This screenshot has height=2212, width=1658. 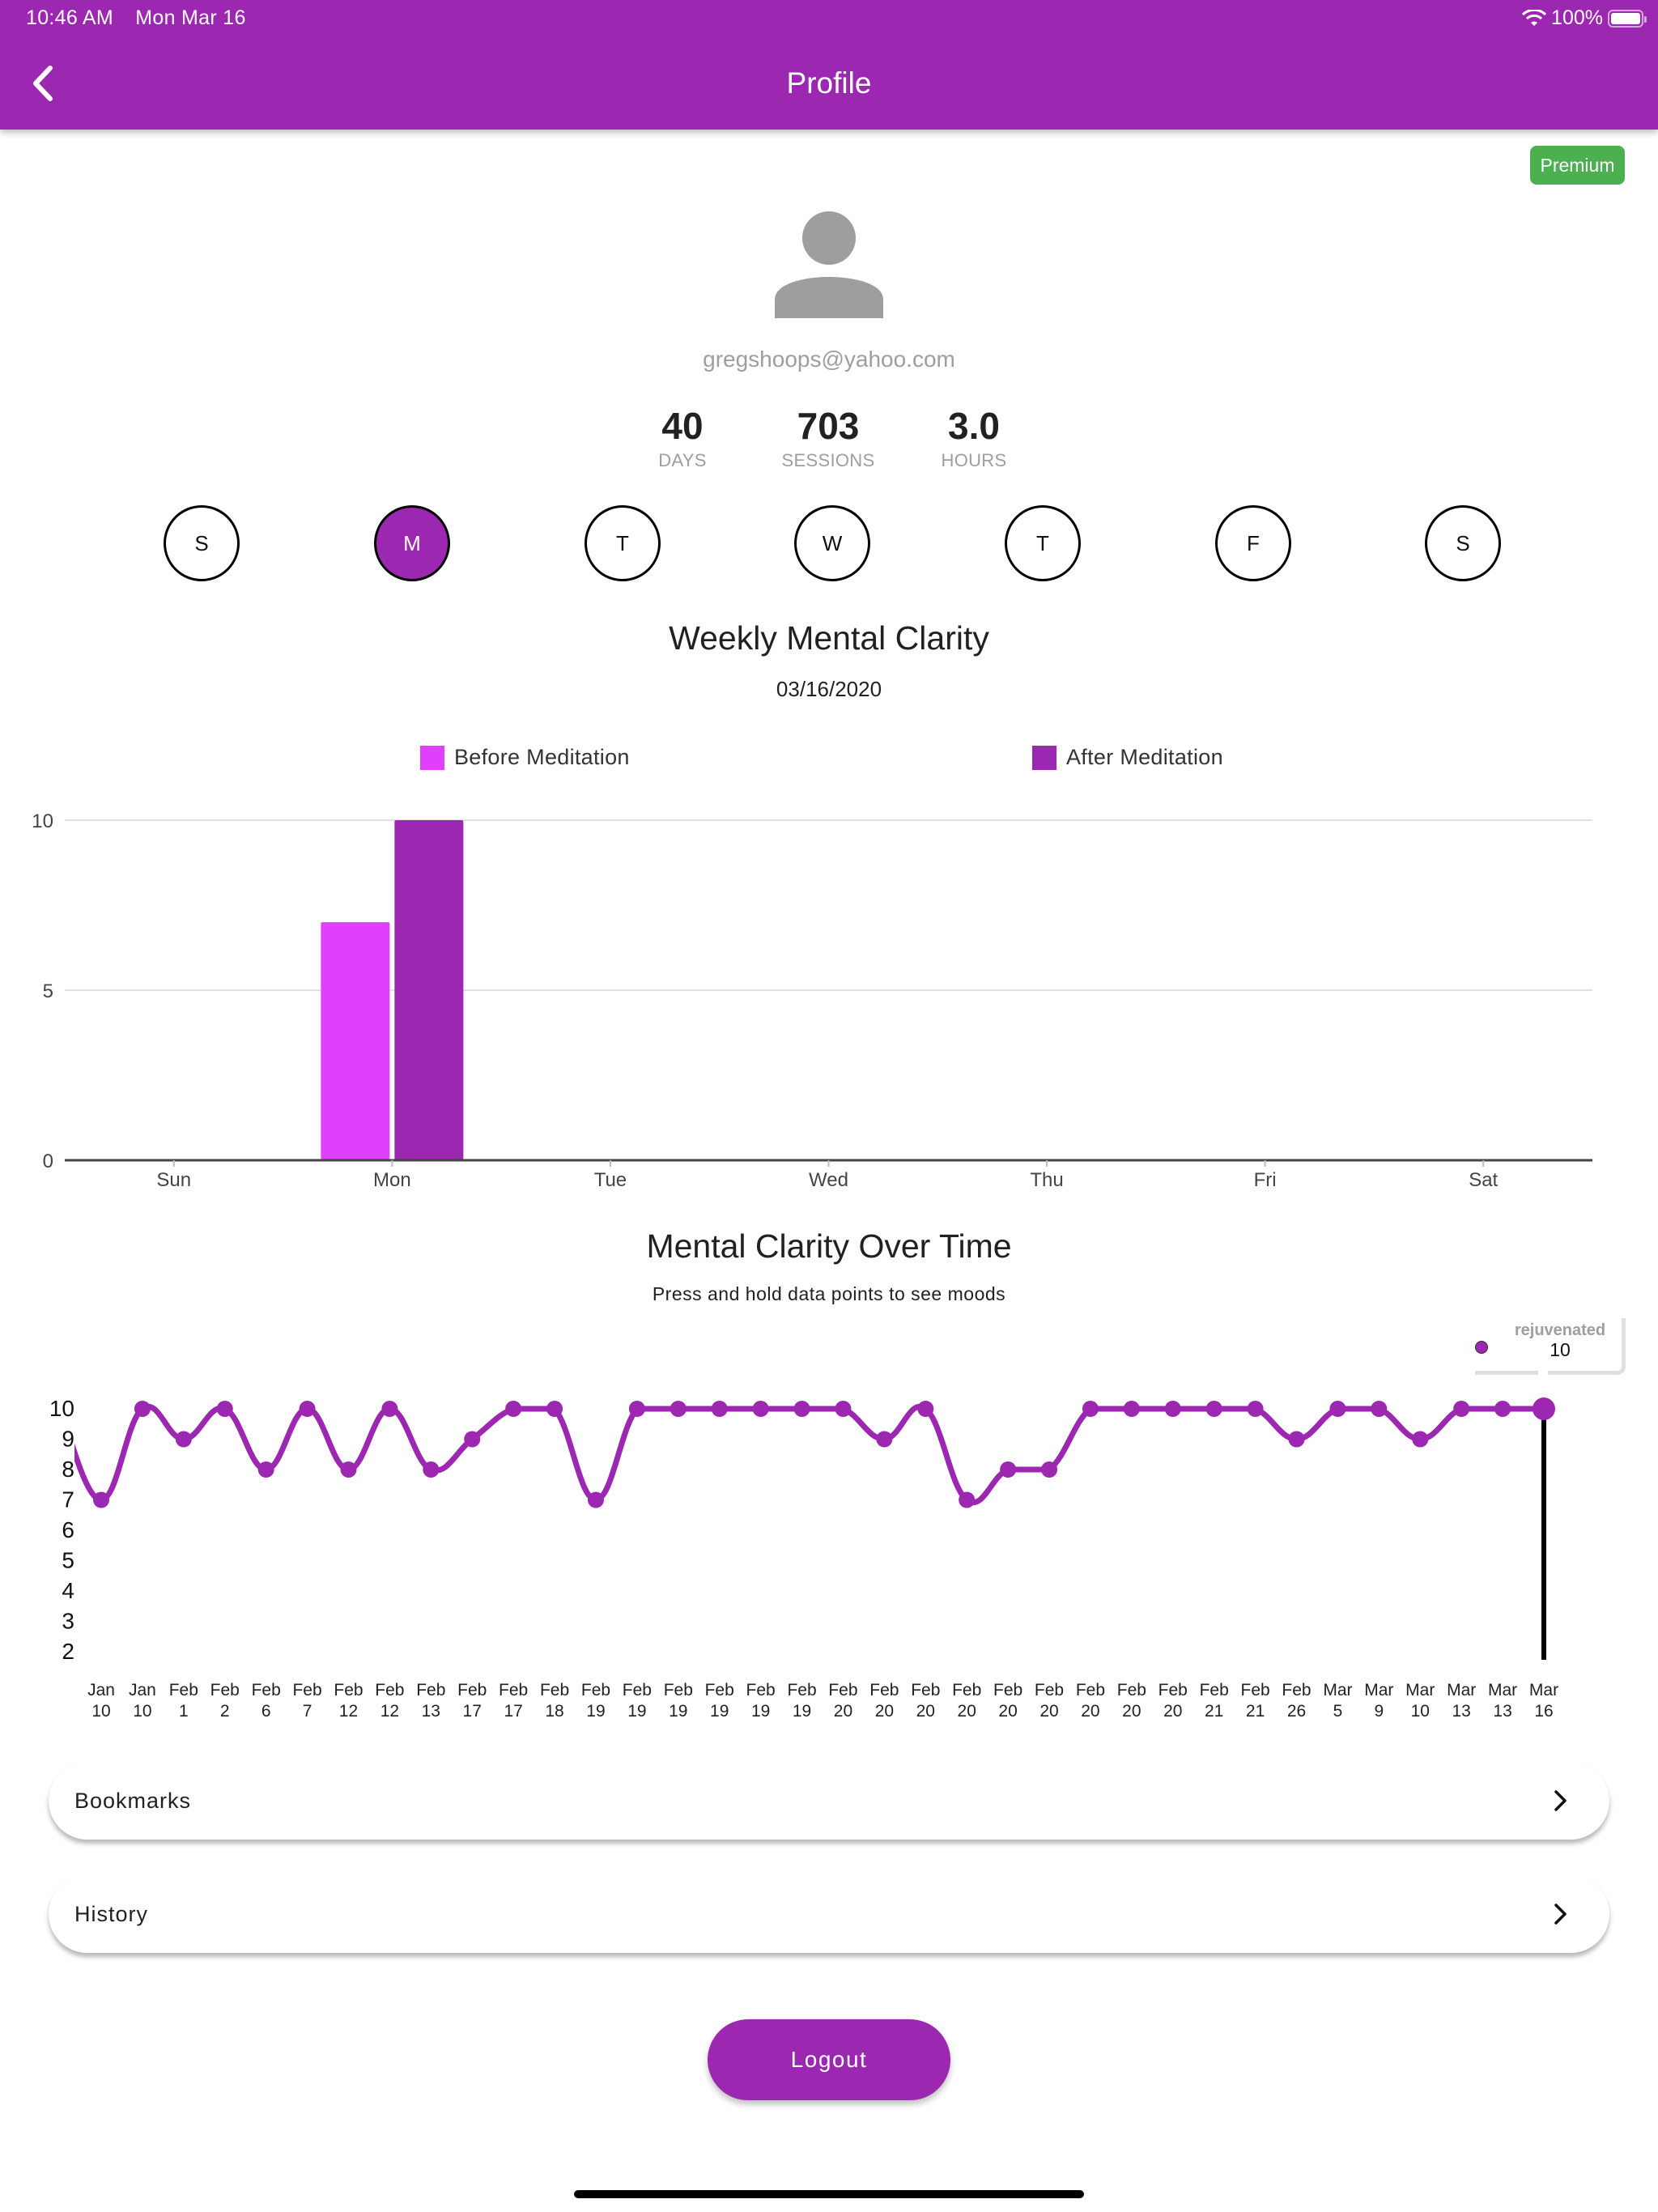 What do you see at coordinates (1144, 757) in the screenshot?
I see `legend-label-after: After Meditation` at bounding box center [1144, 757].